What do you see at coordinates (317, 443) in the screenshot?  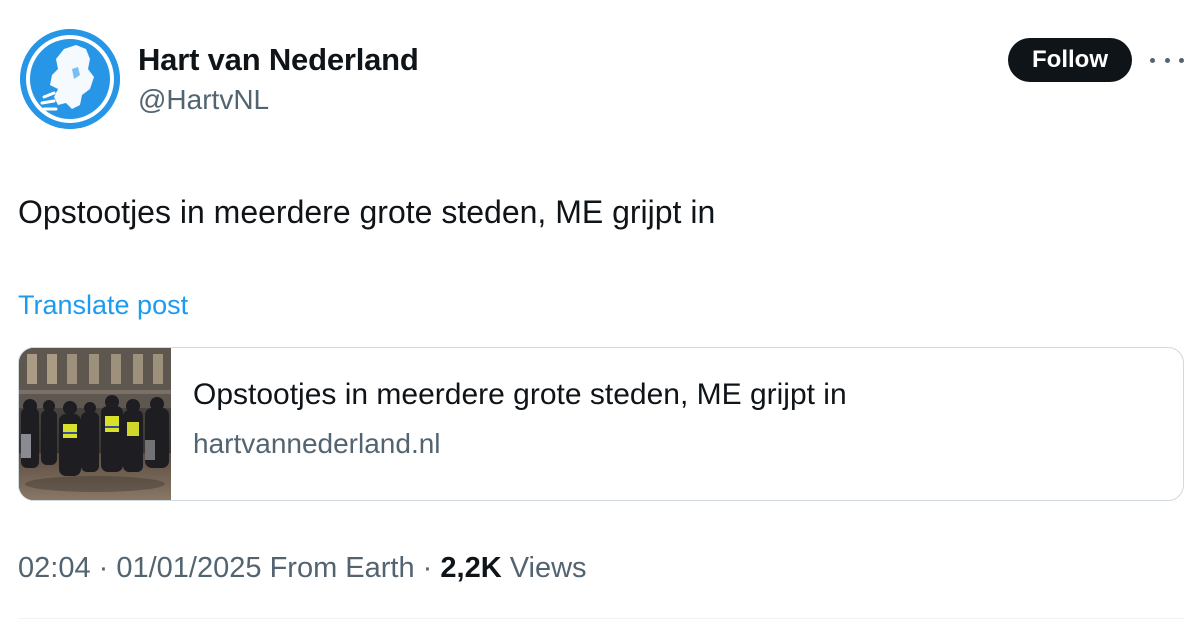 I see `link-card-domain: hartvannederland.nl` at bounding box center [317, 443].